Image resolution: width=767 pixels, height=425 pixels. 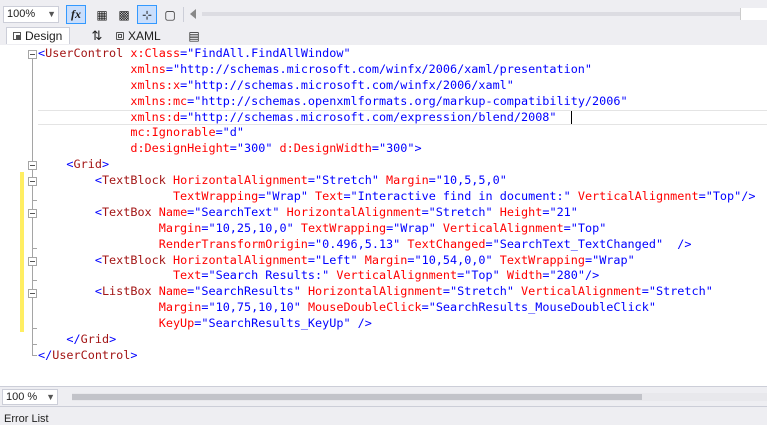 I want to click on tab-xaml-label: XAML, so click(x=144, y=35).